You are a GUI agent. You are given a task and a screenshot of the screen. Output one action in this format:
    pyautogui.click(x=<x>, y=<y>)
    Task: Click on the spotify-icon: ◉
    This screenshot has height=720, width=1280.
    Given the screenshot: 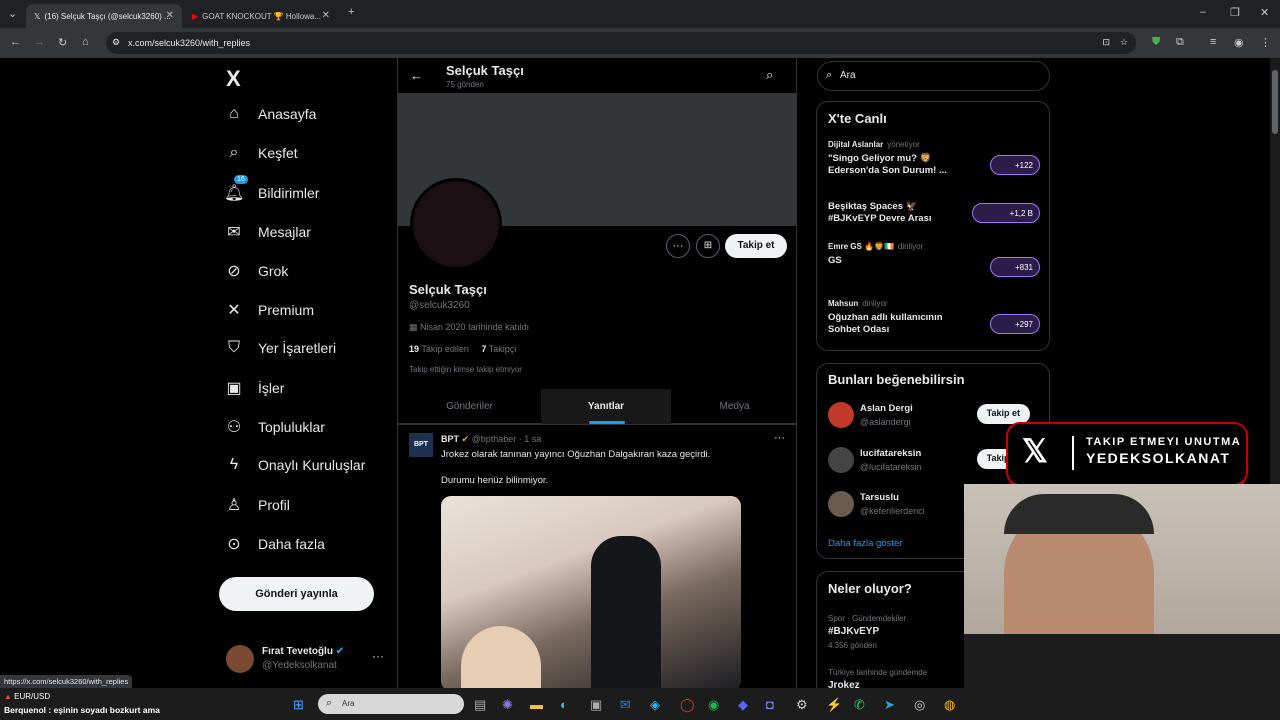 What is the action you would take?
    pyautogui.click(x=713, y=705)
    